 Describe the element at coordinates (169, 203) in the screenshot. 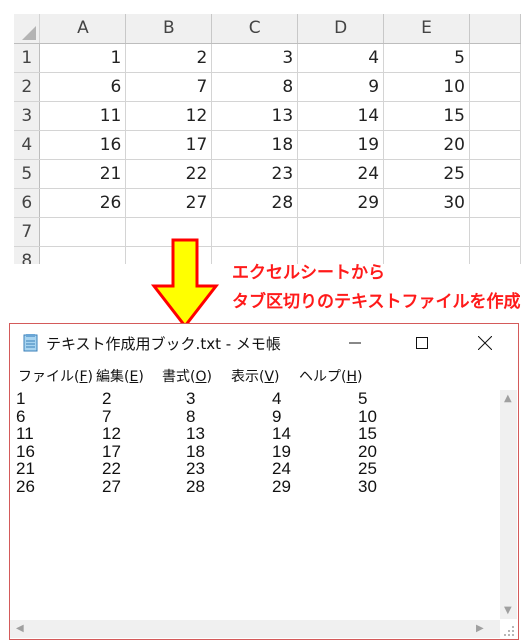

I see `sheet-cell: 27` at that location.